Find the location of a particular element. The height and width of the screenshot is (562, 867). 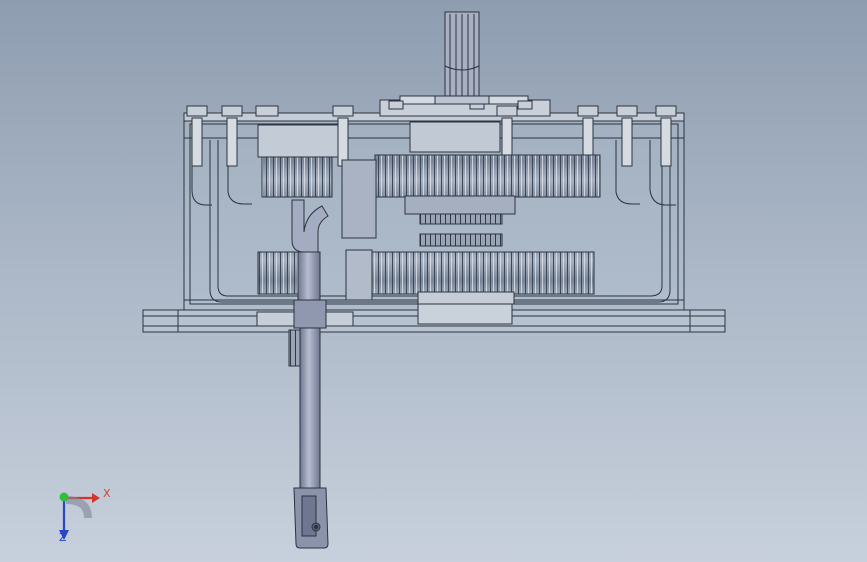

x-axis-label: X is located at coordinates (107, 493).